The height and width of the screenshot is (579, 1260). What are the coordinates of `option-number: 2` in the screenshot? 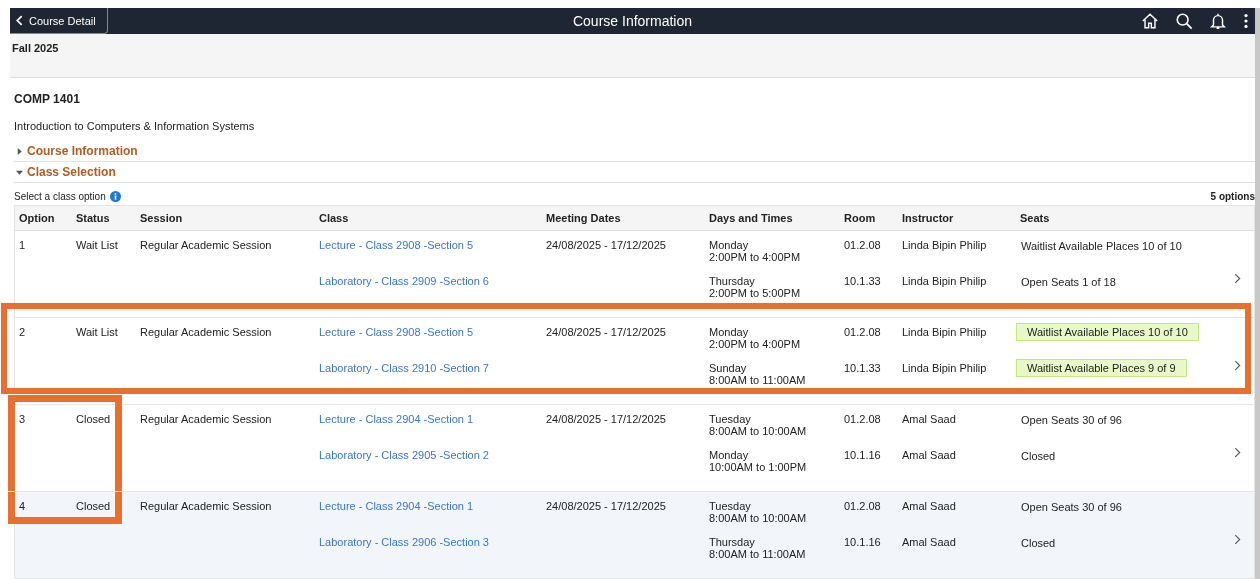 It's located at (22, 333).